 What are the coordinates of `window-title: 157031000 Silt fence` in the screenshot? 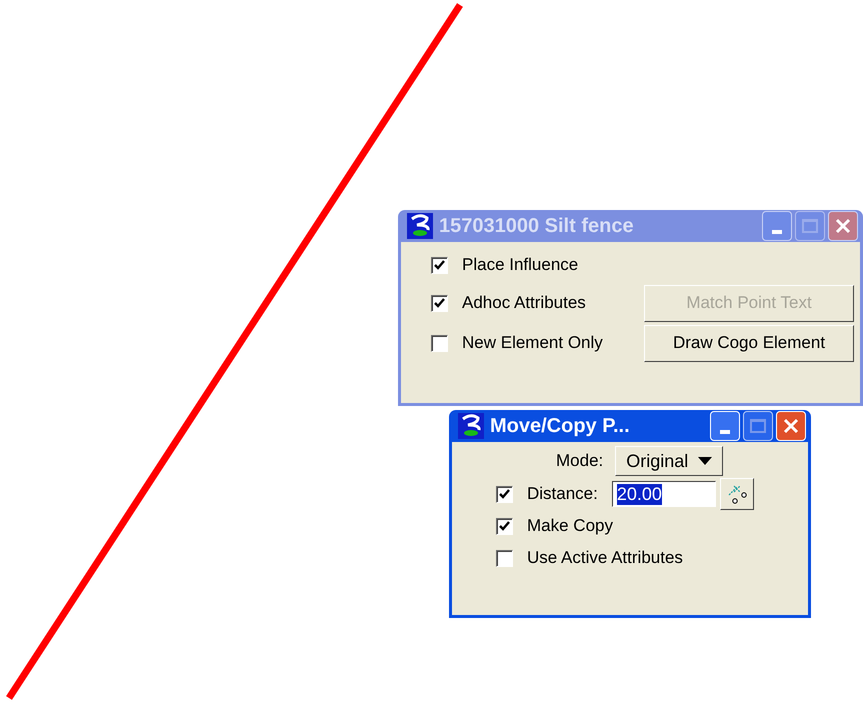 It's located at (537, 226).